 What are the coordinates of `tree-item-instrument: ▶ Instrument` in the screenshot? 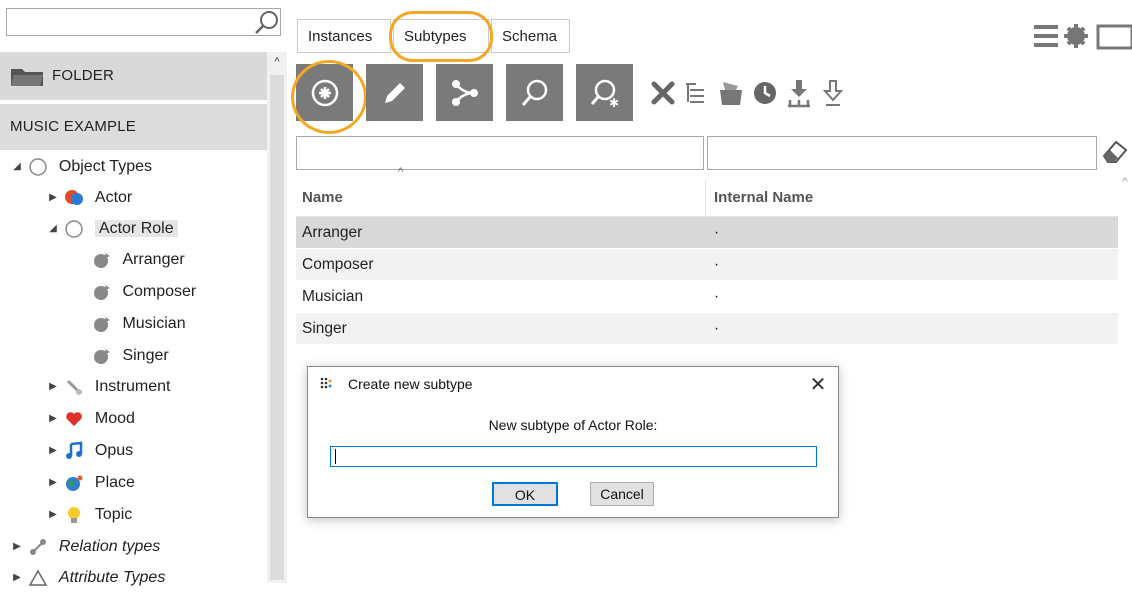 It's located at (108, 387).